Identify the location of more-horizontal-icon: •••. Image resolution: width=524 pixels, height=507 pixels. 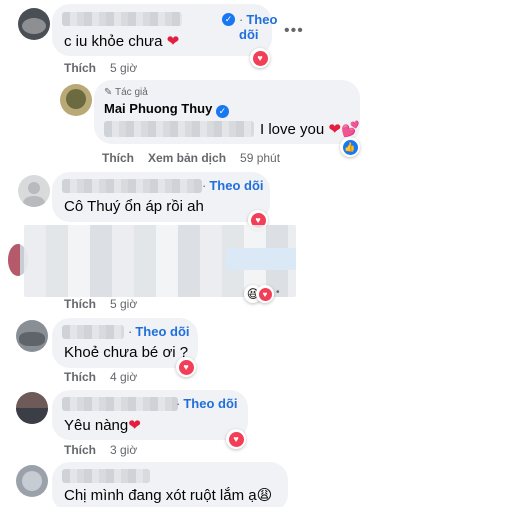
(294, 31).